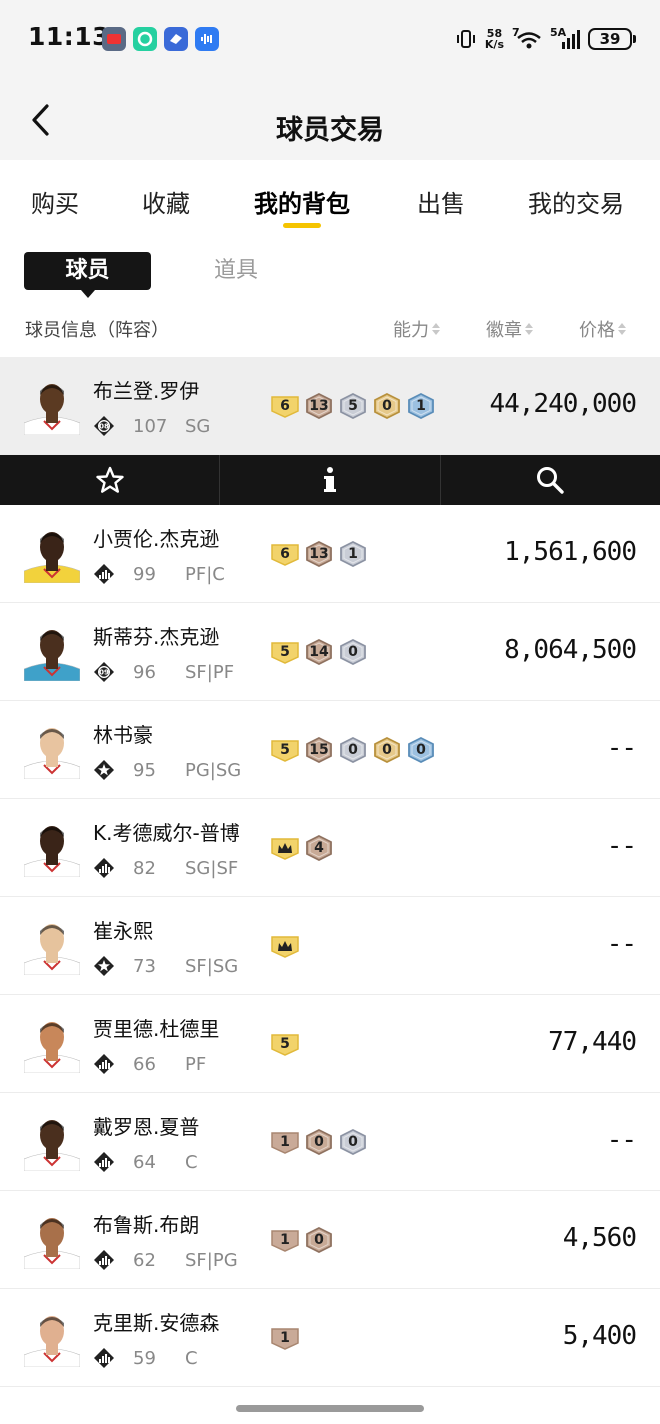 The width and height of the screenshot is (660, 1424). Describe the element at coordinates (319, 652) in the screenshot. I see `badge-bronze: 14` at that location.